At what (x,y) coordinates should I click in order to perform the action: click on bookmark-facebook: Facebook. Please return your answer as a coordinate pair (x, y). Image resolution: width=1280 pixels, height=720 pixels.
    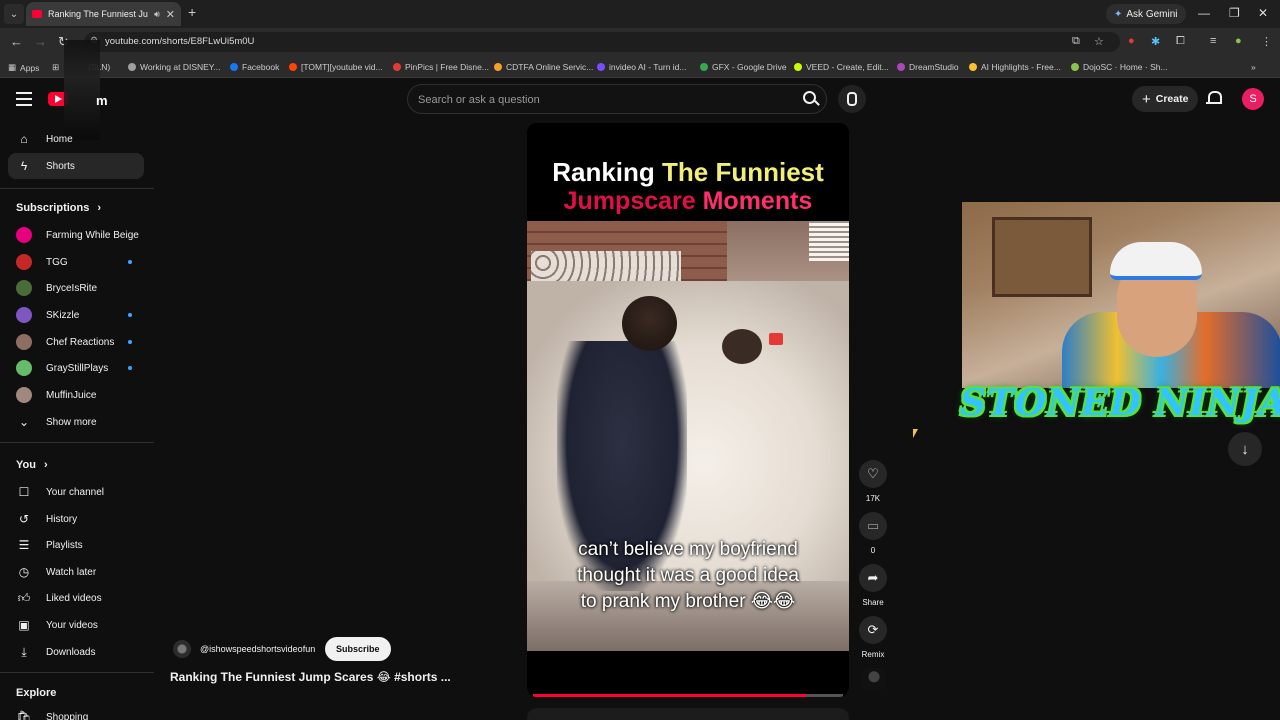
    Looking at the image, I should click on (254, 67).